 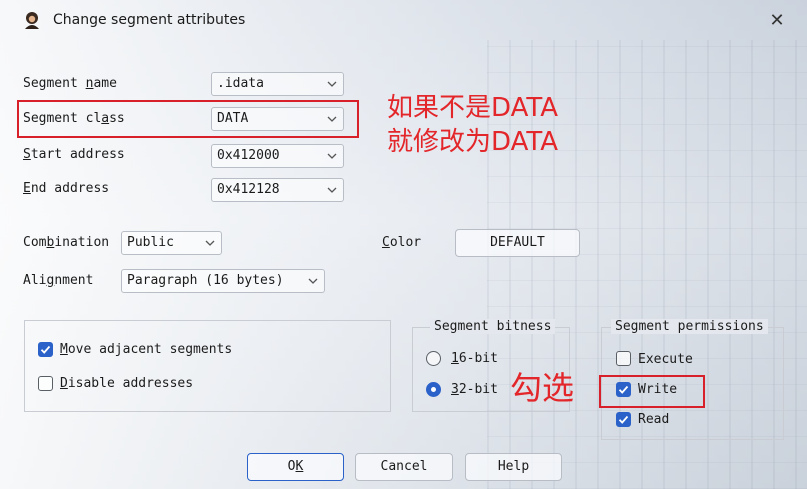 I want to click on permissions-group-title: Segment permissions, so click(x=689, y=326).